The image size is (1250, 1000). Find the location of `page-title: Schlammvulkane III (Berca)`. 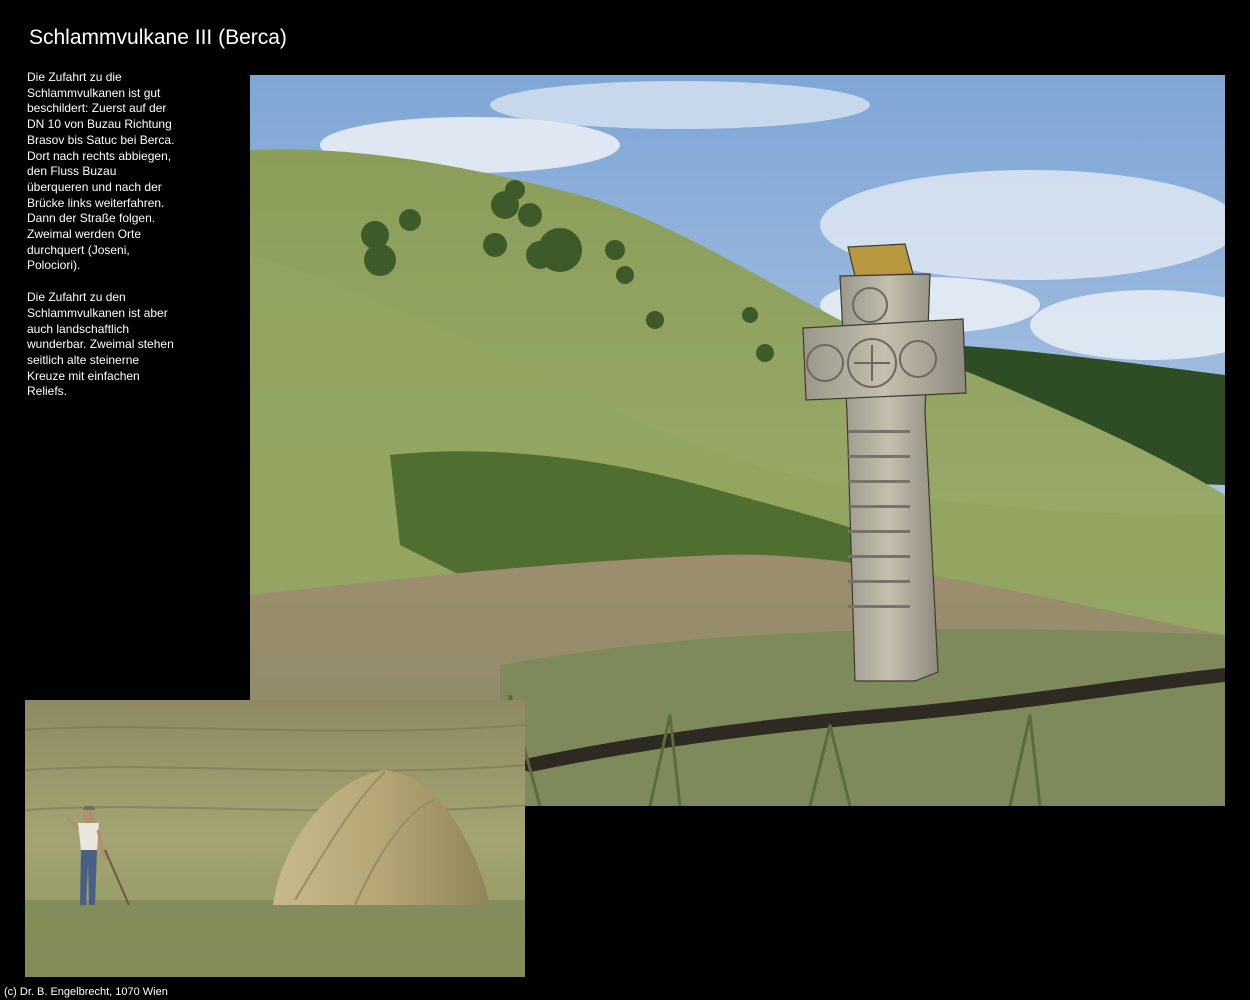

page-title: Schlammvulkane III (Berca) is located at coordinates (158, 37).